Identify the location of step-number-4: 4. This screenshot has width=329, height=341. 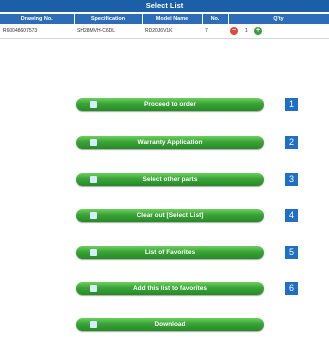
(291, 215).